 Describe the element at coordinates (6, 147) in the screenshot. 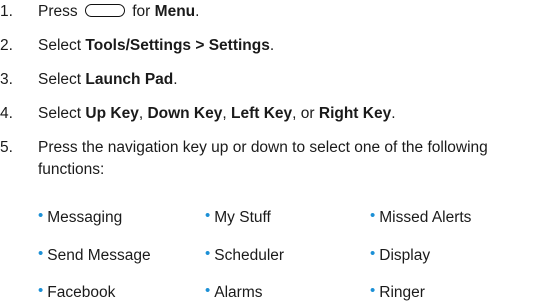

I see `step-number: 5.` at that location.